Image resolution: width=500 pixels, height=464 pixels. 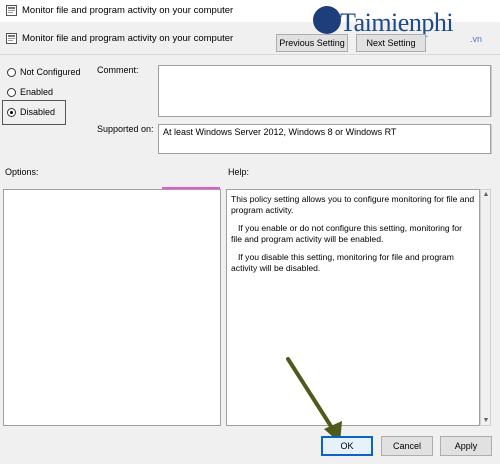 What do you see at coordinates (191, 188) in the screenshot?
I see `selection-marker` at bounding box center [191, 188].